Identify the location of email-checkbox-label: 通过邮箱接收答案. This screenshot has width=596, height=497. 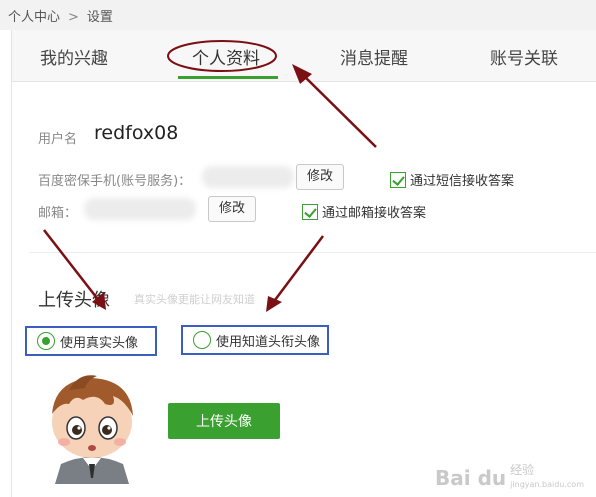
(374, 213).